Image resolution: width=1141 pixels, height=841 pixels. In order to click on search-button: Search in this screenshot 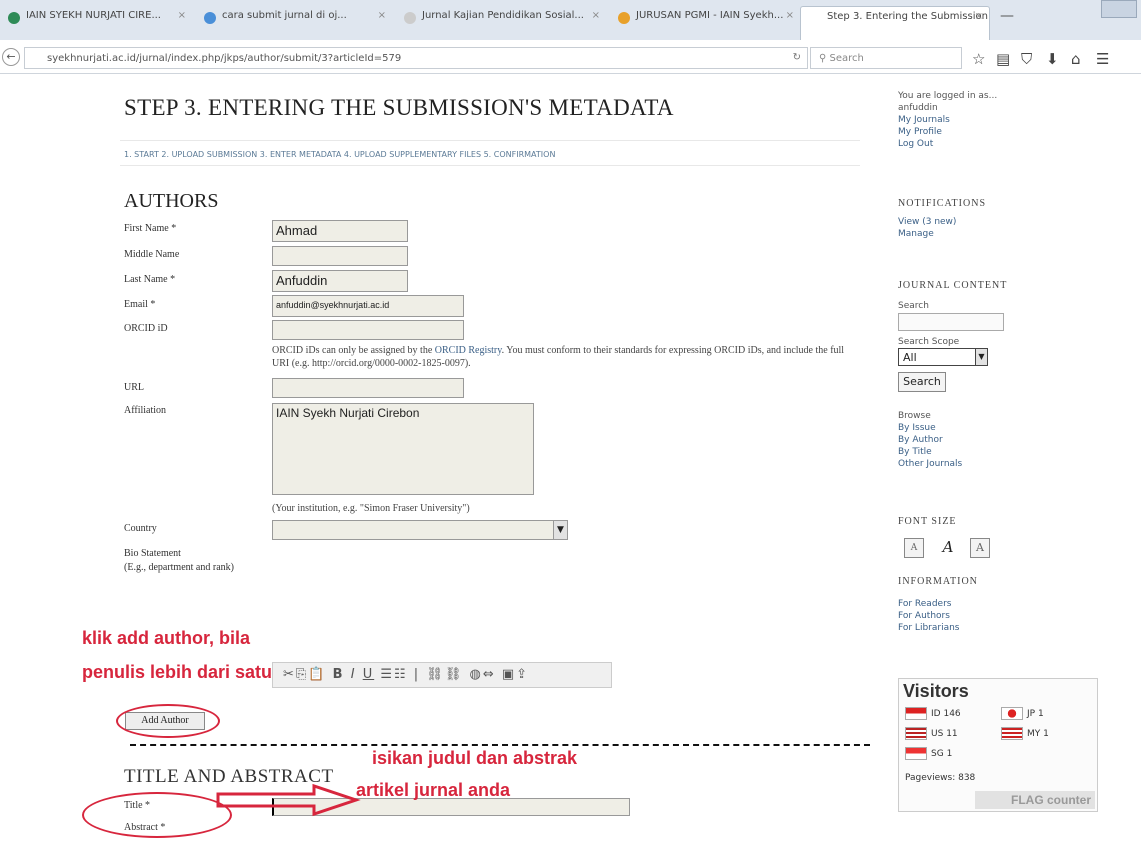, I will do `click(922, 382)`.